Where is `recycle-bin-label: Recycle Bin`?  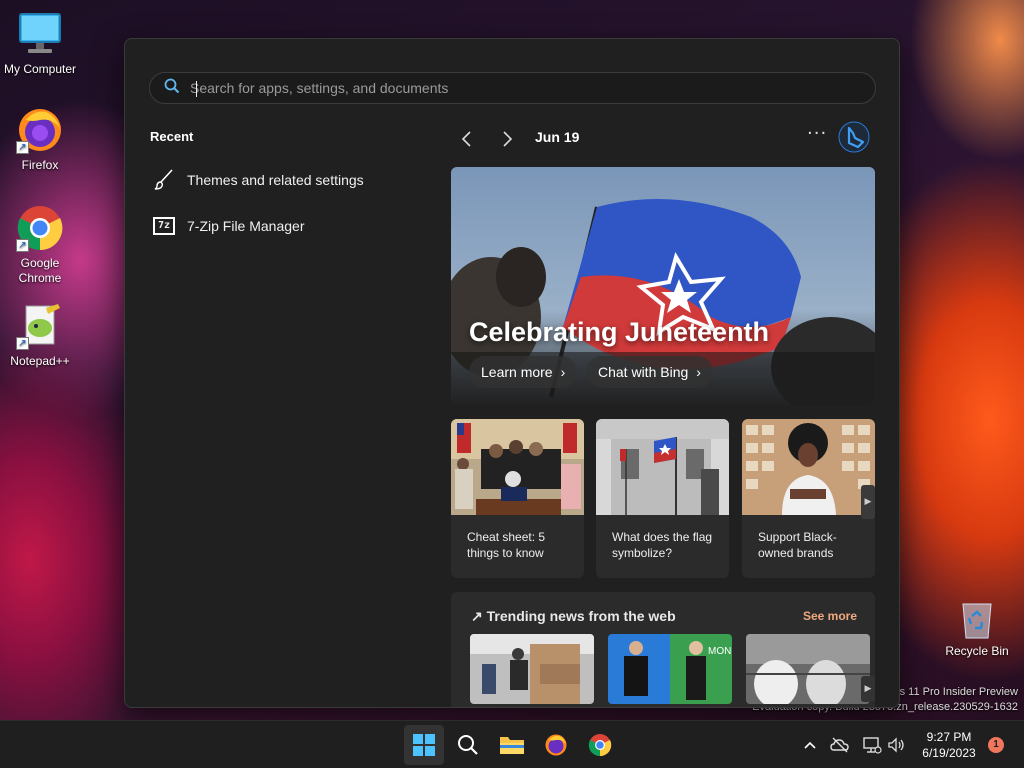 recycle-bin-label: Recycle Bin is located at coordinates (977, 651).